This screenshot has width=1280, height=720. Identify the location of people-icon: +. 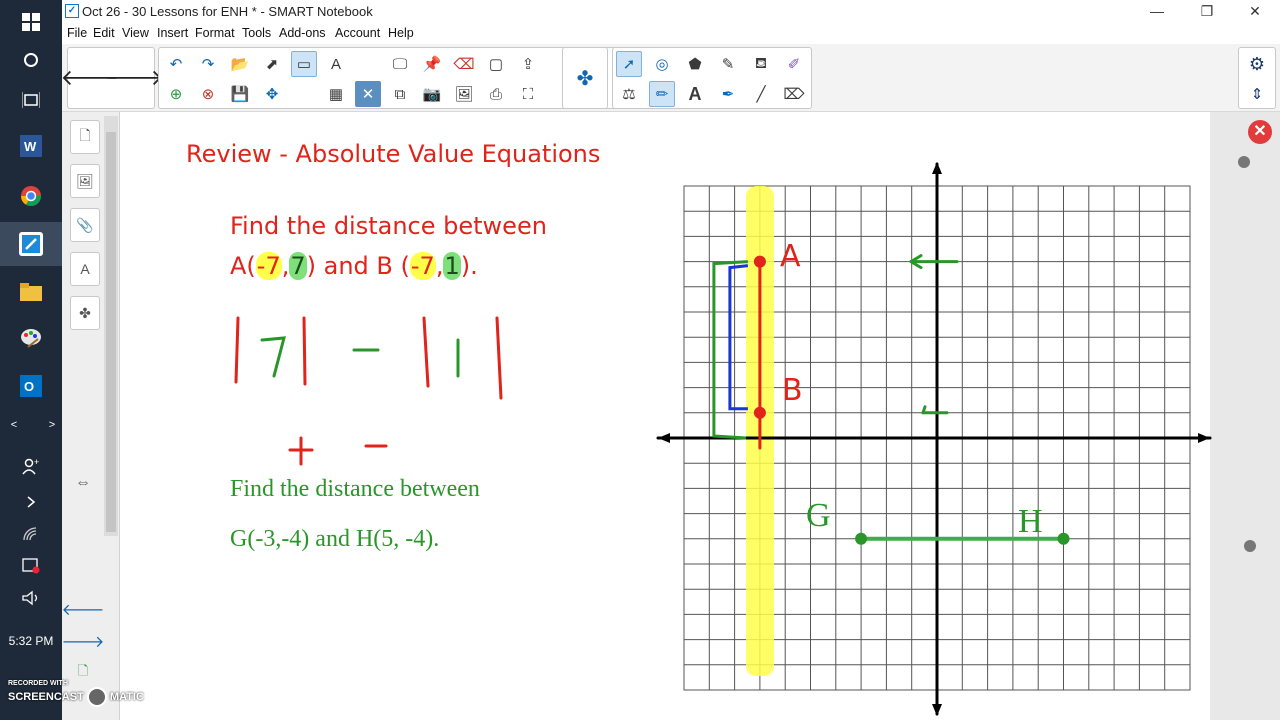
(31, 466).